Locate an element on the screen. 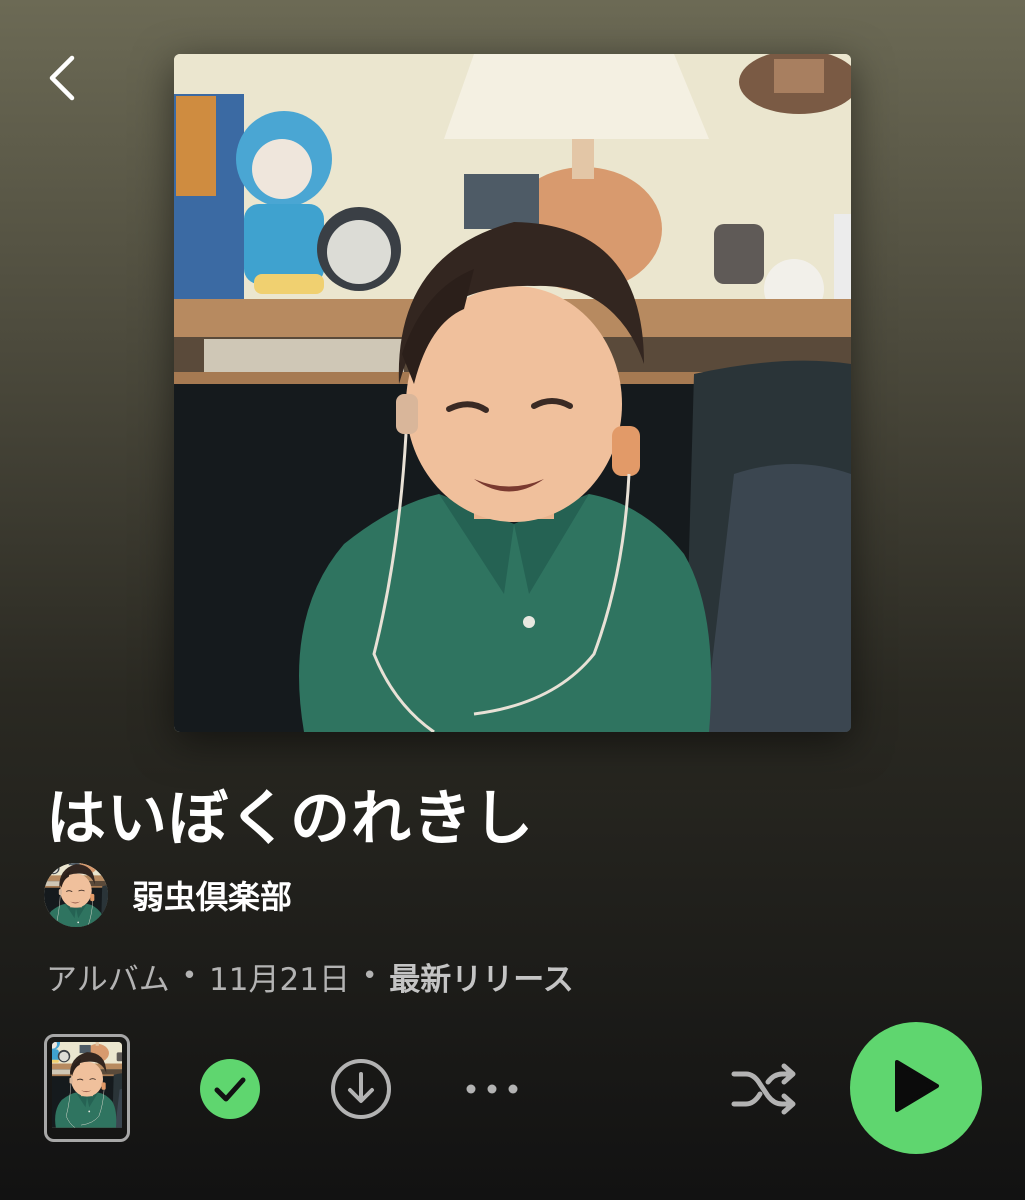  canvas-preview-image is located at coordinates (87, 1088).